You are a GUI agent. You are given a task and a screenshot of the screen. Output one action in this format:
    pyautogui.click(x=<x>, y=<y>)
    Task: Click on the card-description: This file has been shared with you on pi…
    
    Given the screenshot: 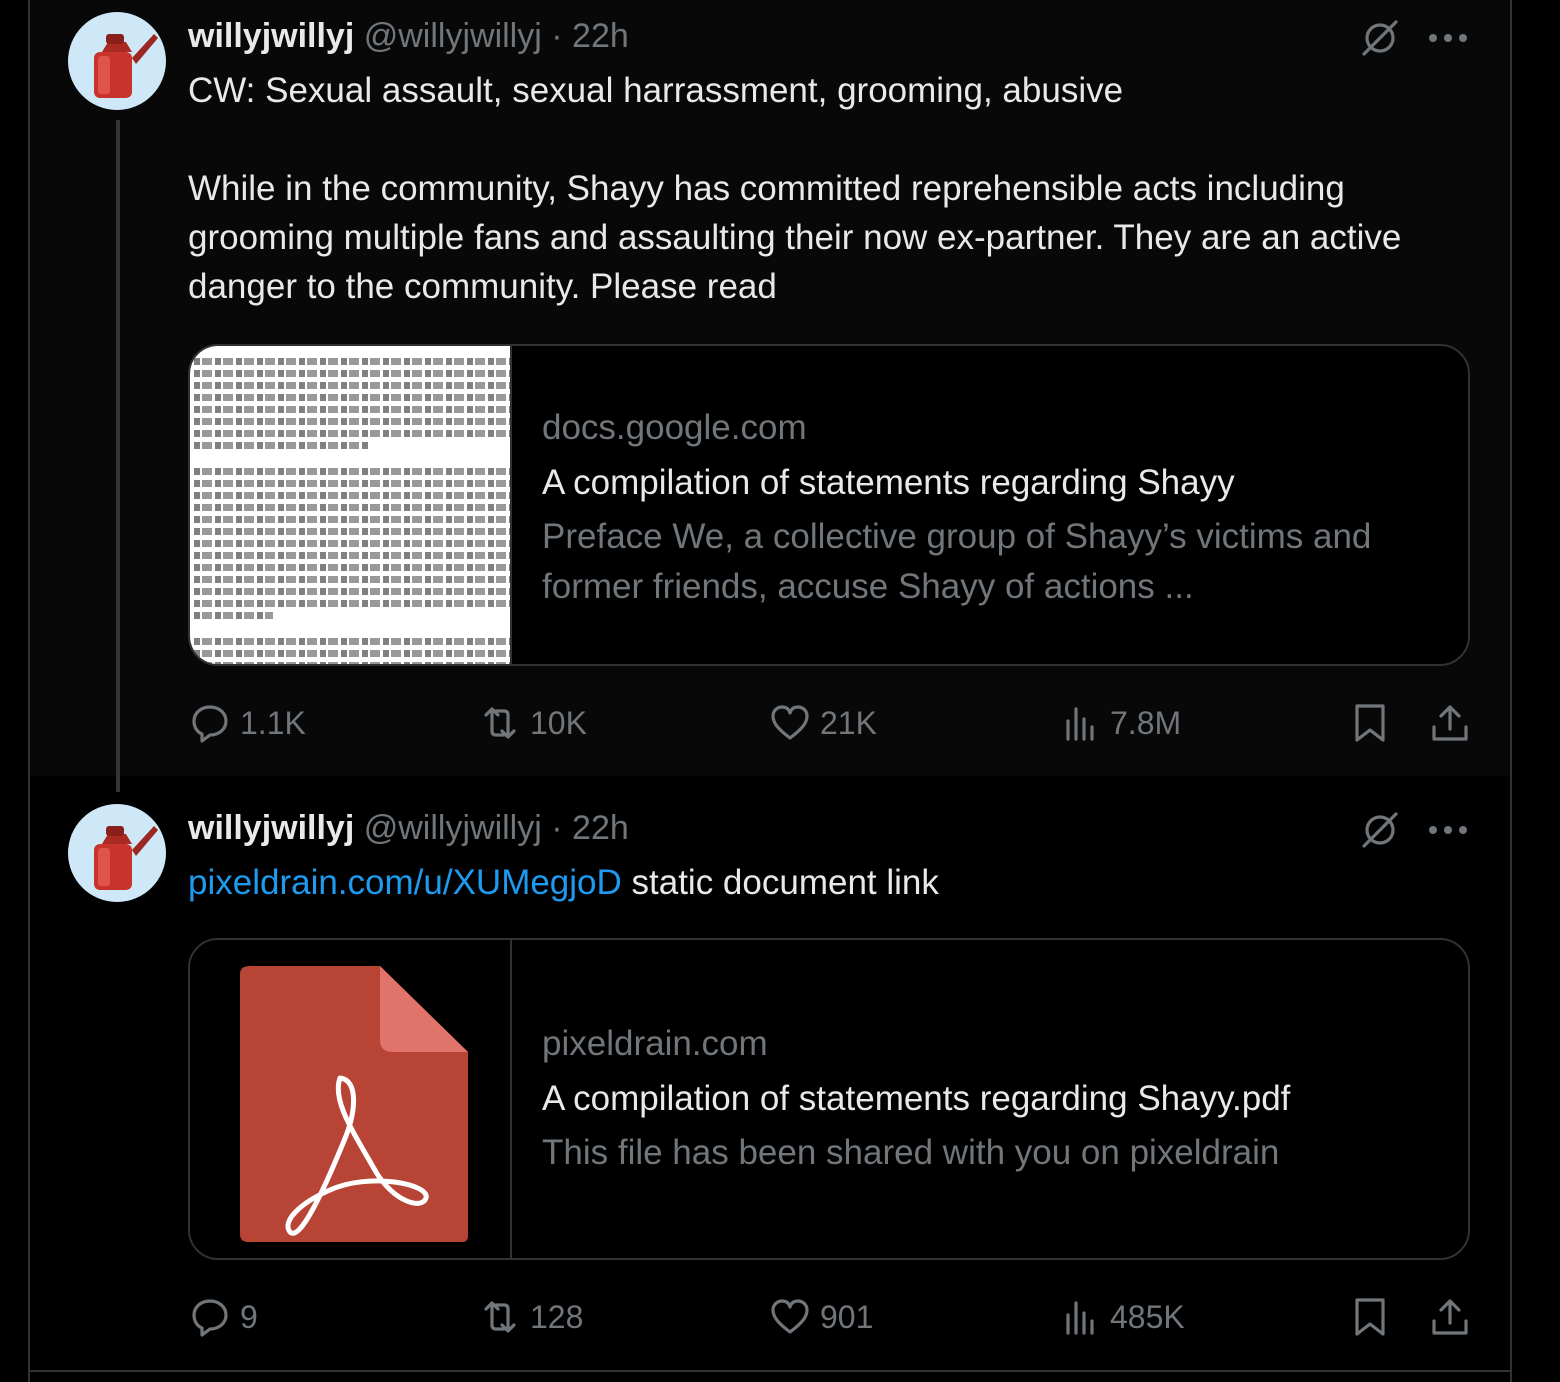 What is the action you would take?
    pyautogui.click(x=911, y=1152)
    